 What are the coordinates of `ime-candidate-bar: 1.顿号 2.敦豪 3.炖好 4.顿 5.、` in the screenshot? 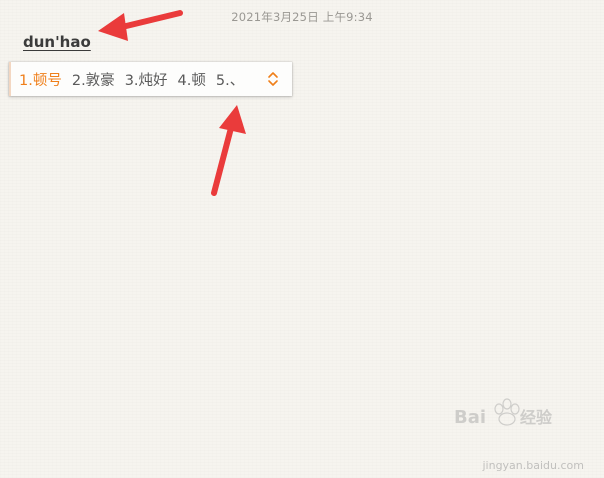 It's located at (150, 79).